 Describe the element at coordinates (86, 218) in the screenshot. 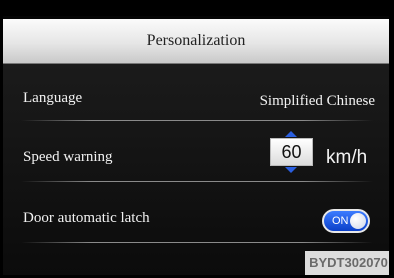

I see `door-latch-label: Door automatic latch` at that location.